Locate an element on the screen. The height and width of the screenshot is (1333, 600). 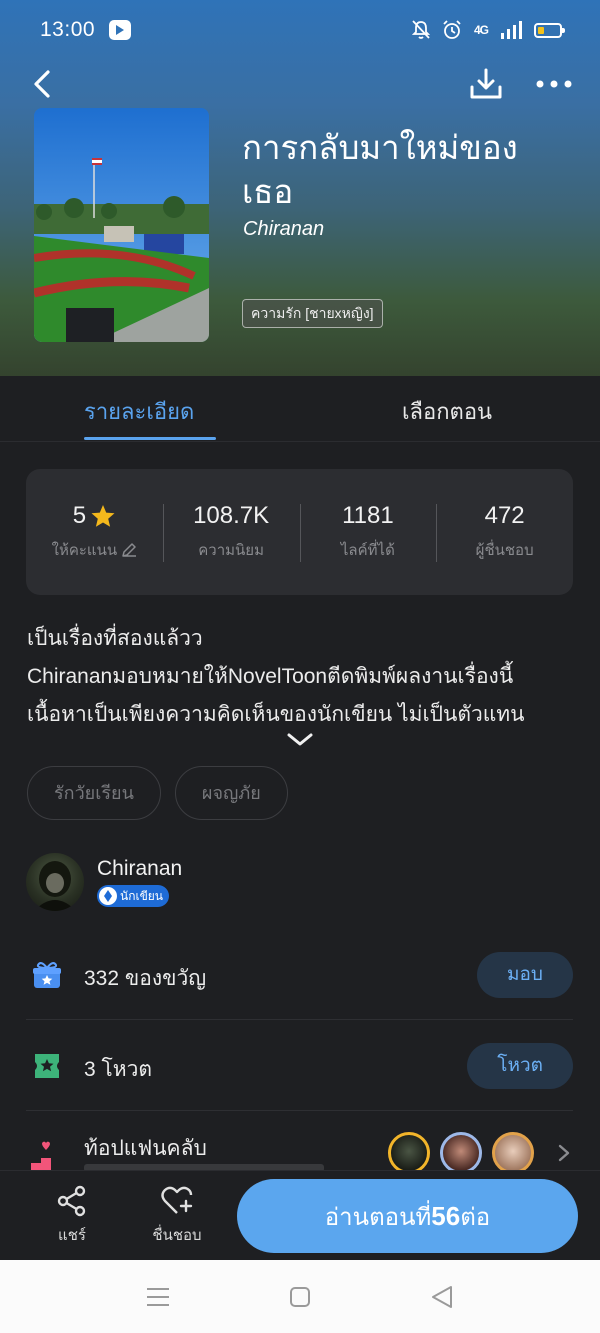
share-icon is located at coordinates (71, 1201).